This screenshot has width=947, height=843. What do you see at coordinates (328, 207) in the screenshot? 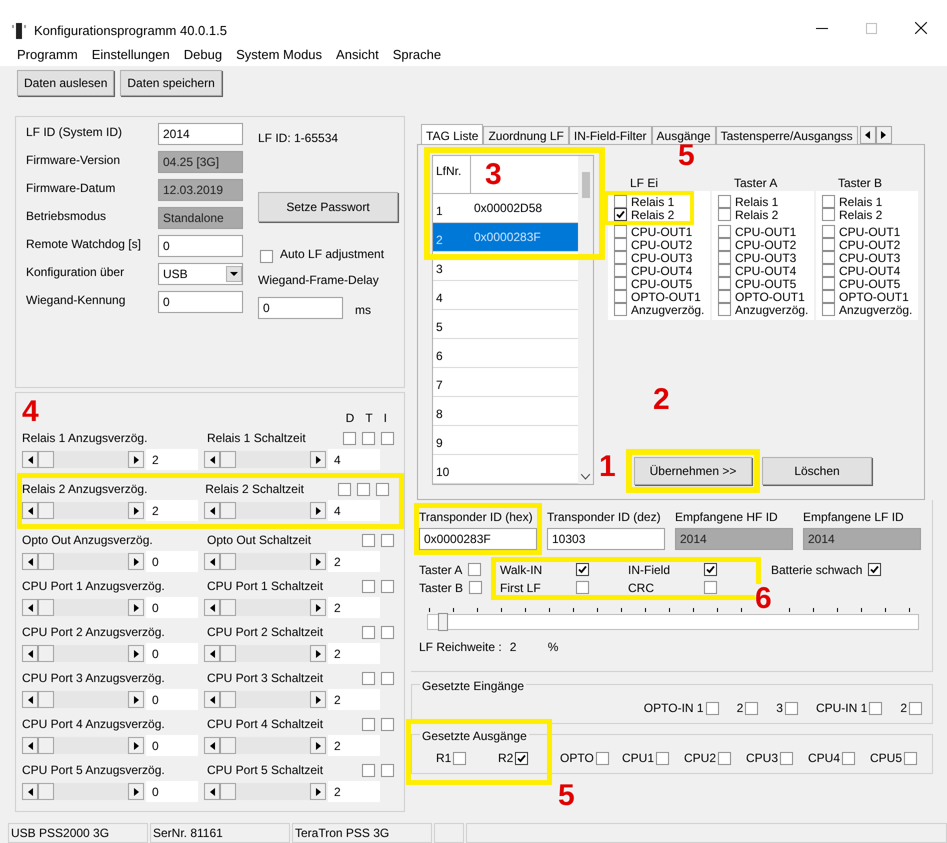
I see `button: Setze Passwort` at bounding box center [328, 207].